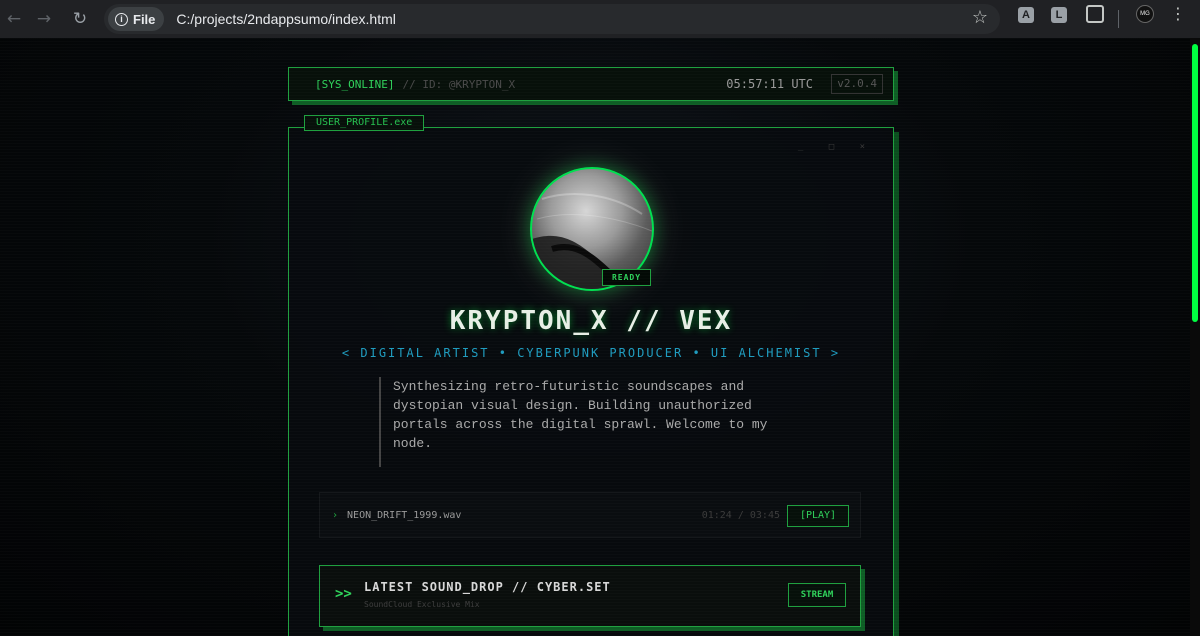  Describe the element at coordinates (355, 84) in the screenshot. I see `system-status-text: [SYS_ONLINE]` at that location.